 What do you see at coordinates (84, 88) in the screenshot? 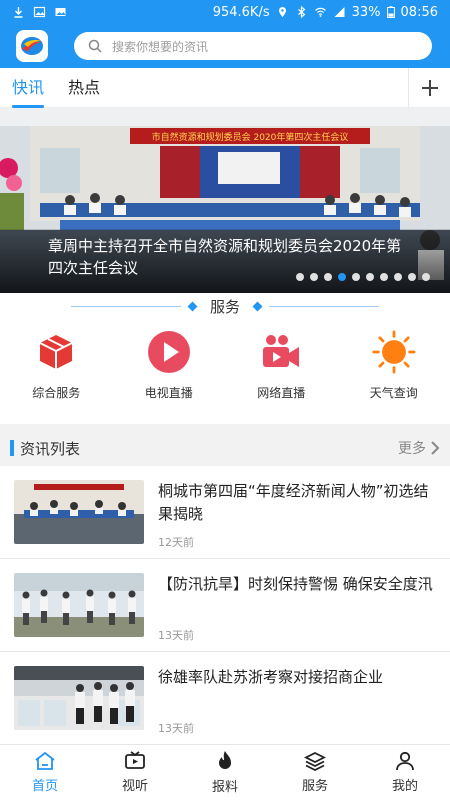
I see `tab-redian: 热点` at bounding box center [84, 88].